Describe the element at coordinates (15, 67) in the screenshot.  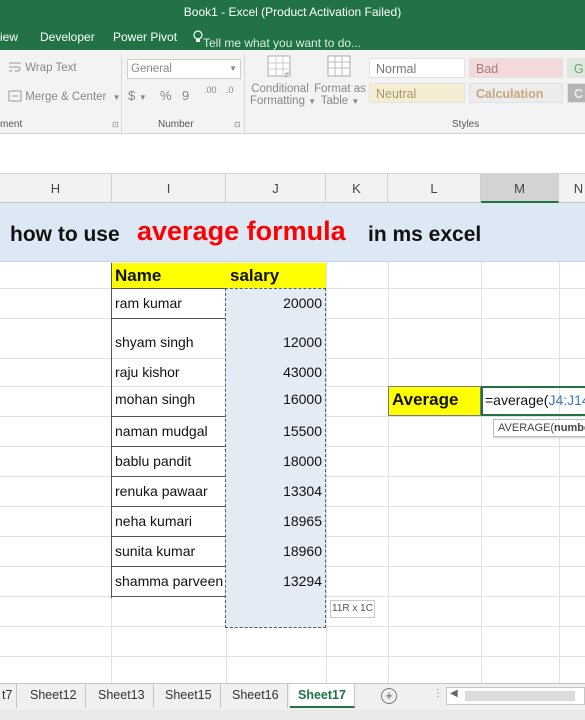
I see `wrap-text-icon` at that location.